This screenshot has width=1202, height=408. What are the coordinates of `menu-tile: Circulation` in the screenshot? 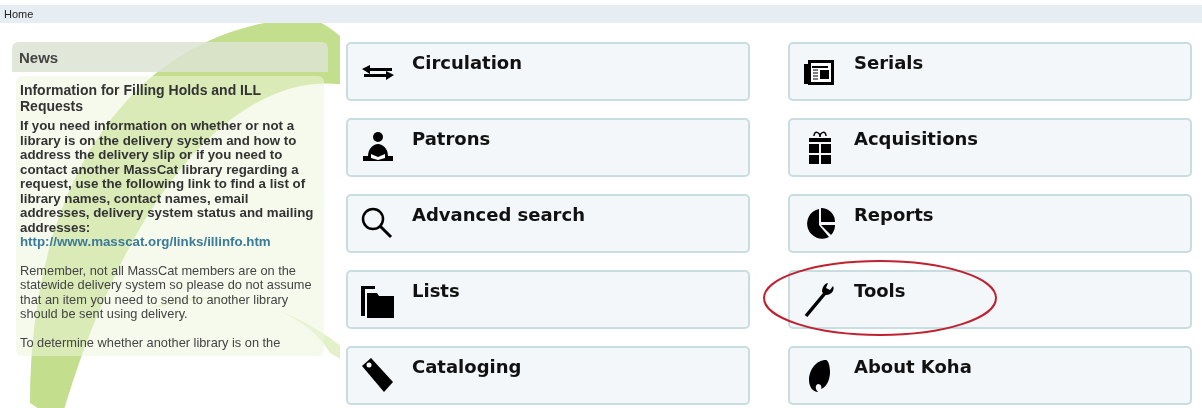 It's located at (548, 71).